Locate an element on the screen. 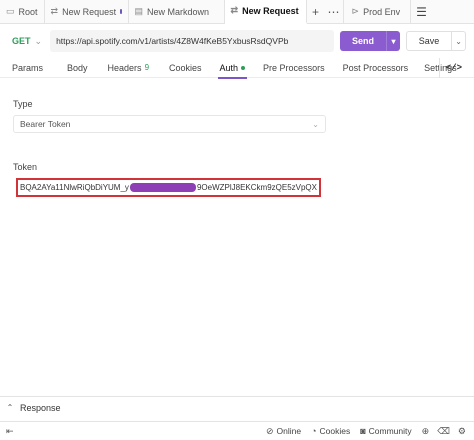 The image size is (474, 440). help-icon: ⊕ is located at coordinates (426, 431).